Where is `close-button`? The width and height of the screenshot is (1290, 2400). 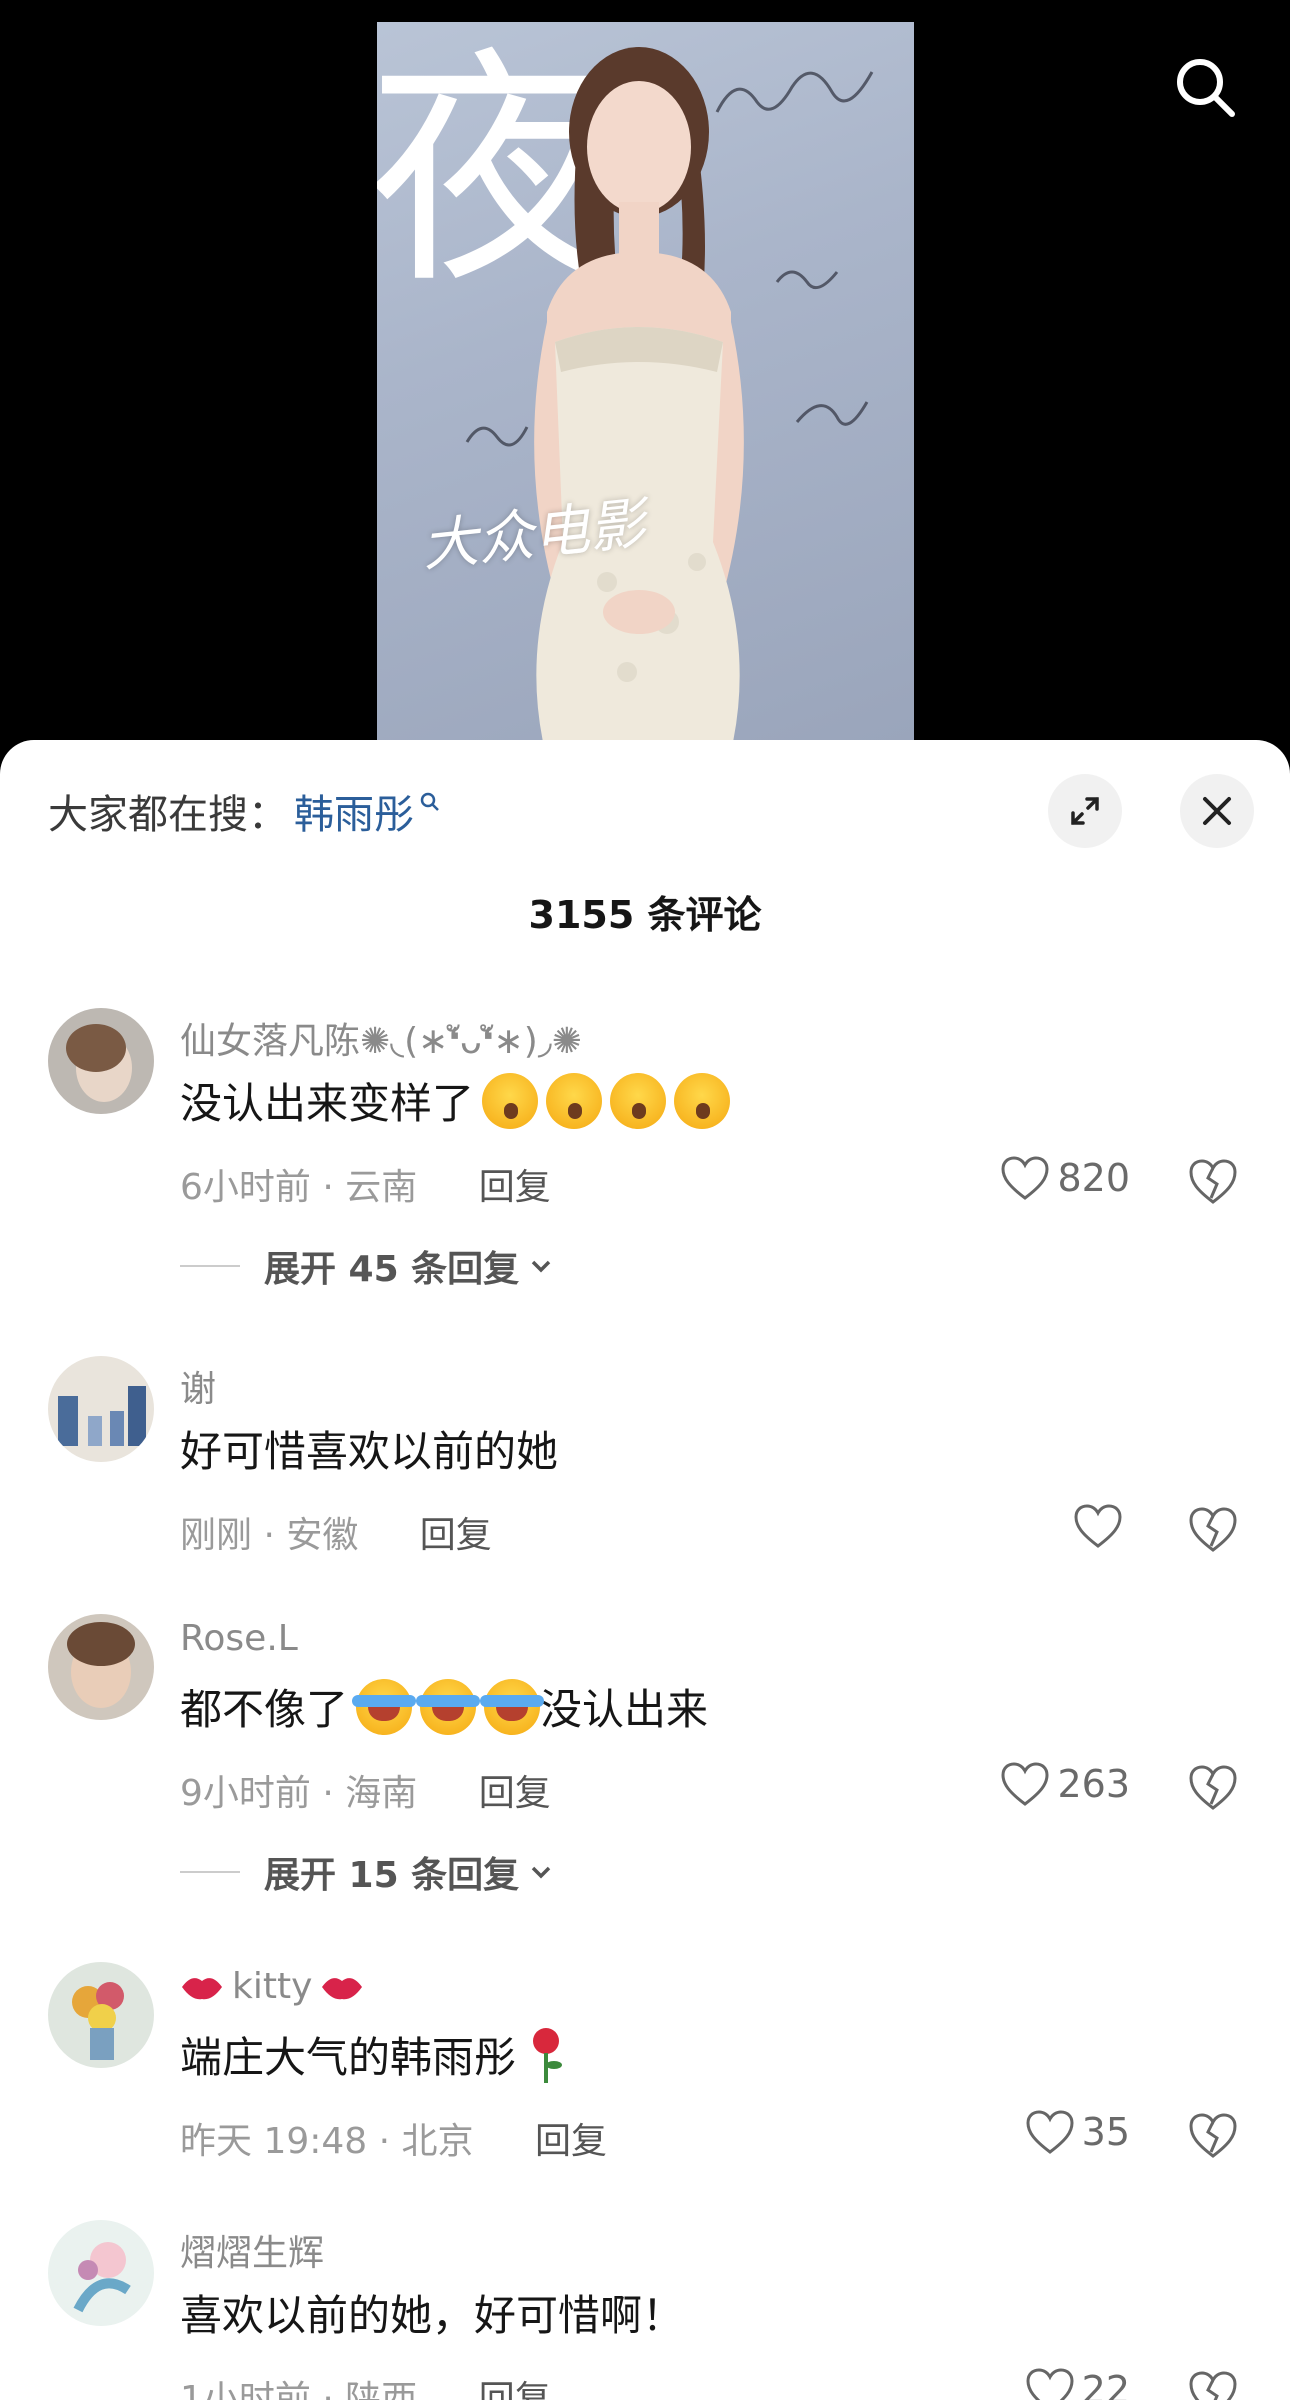 close-button is located at coordinates (1217, 811).